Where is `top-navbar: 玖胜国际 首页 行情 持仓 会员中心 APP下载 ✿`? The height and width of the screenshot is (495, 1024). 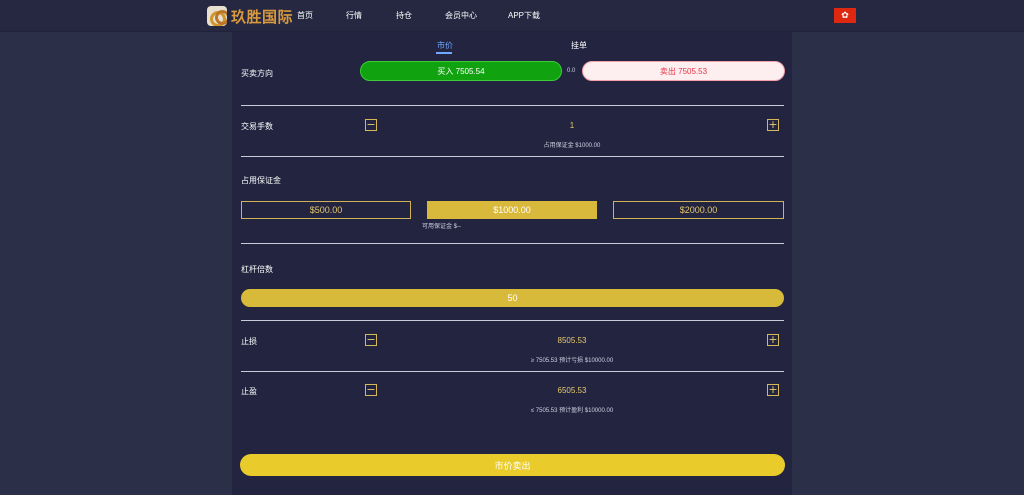
top-navbar: 玖胜国际 首页 行情 持仓 会员中心 APP下载 ✿ is located at coordinates (512, 16).